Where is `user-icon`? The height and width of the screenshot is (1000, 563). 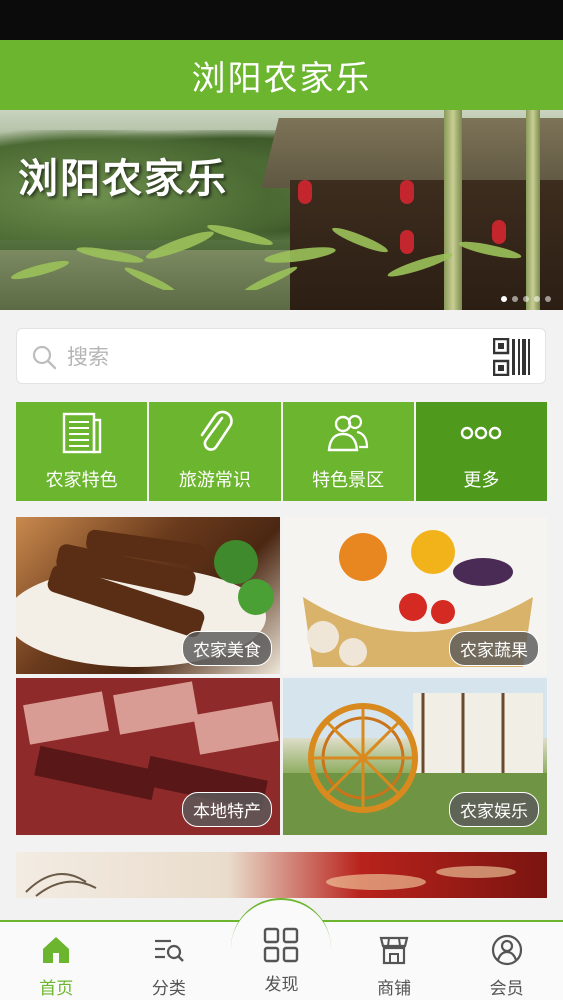
user-icon is located at coordinates (506, 950).